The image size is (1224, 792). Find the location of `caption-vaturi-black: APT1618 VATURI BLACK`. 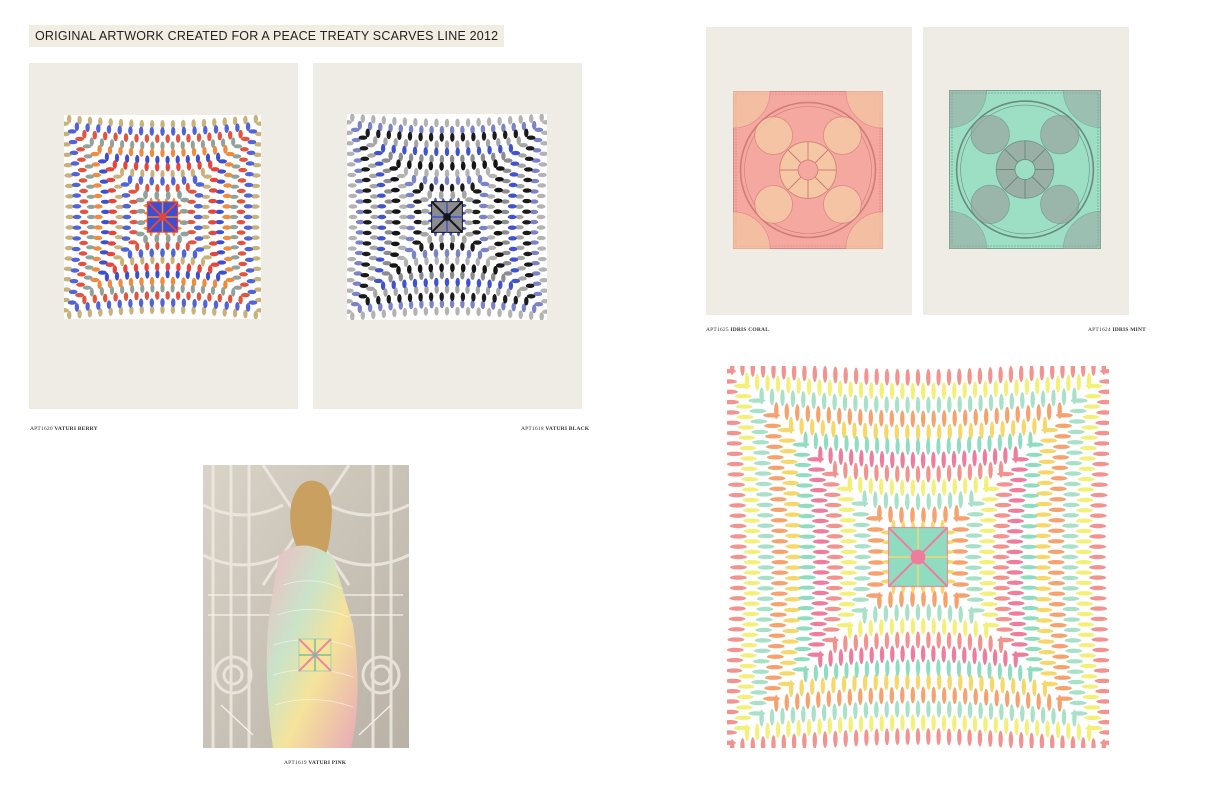

caption-vaturi-black: APT1618 VATURI BLACK is located at coordinates (555, 429).